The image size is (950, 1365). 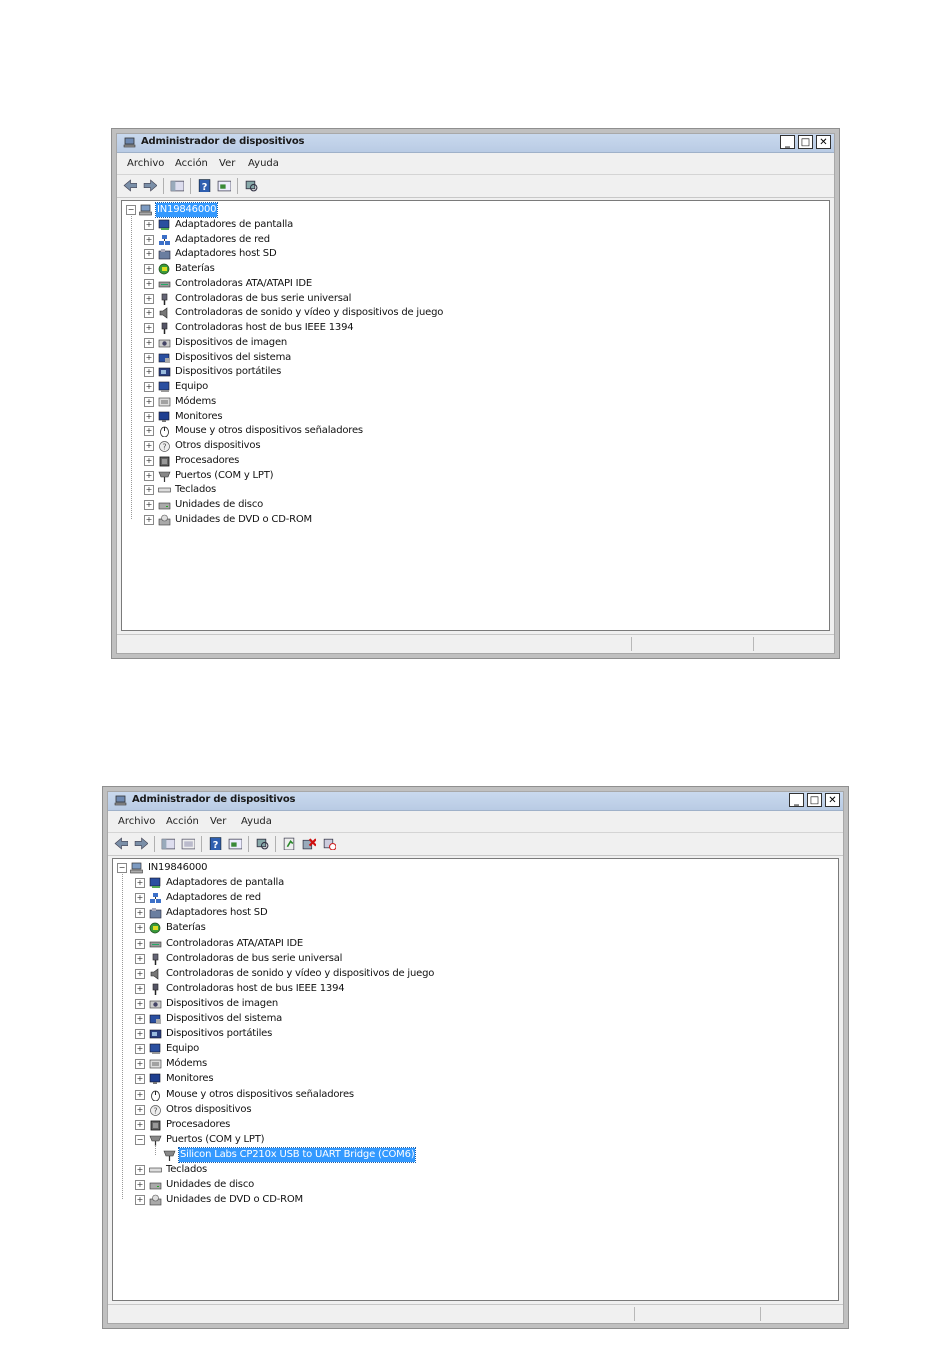 What do you see at coordinates (475, 254) in the screenshot?
I see `tree-category: + Adaptadores host SD` at bounding box center [475, 254].